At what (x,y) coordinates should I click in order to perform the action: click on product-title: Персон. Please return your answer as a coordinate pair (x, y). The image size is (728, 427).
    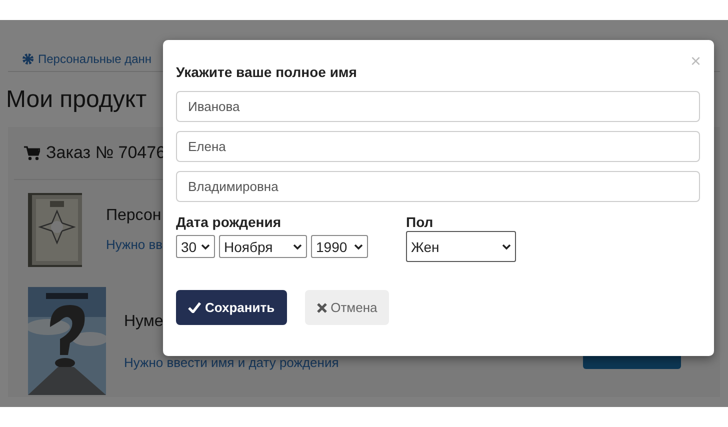
    Looking at the image, I should click on (134, 215).